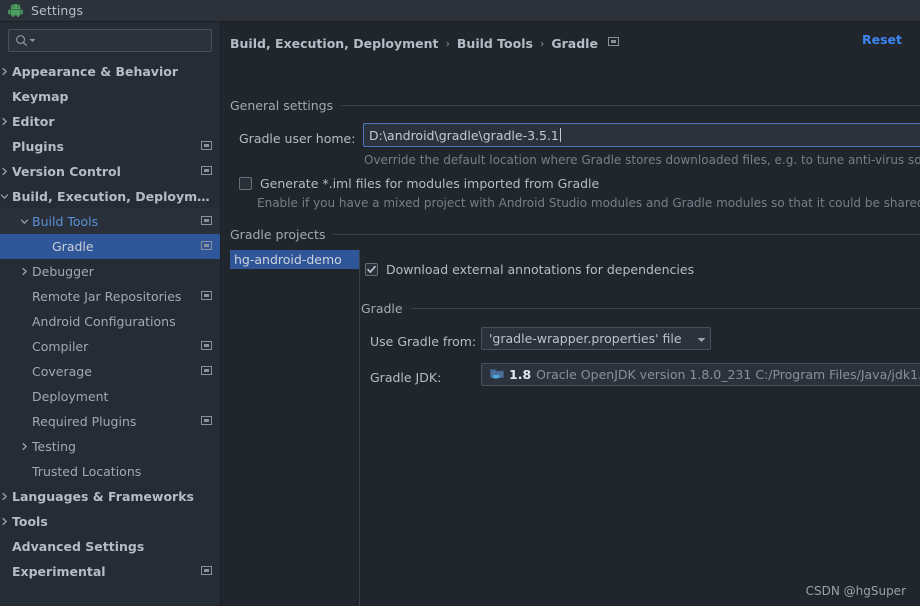 This screenshot has height=606, width=920. What do you see at coordinates (882, 39) in the screenshot?
I see `reset-button: Reset` at bounding box center [882, 39].